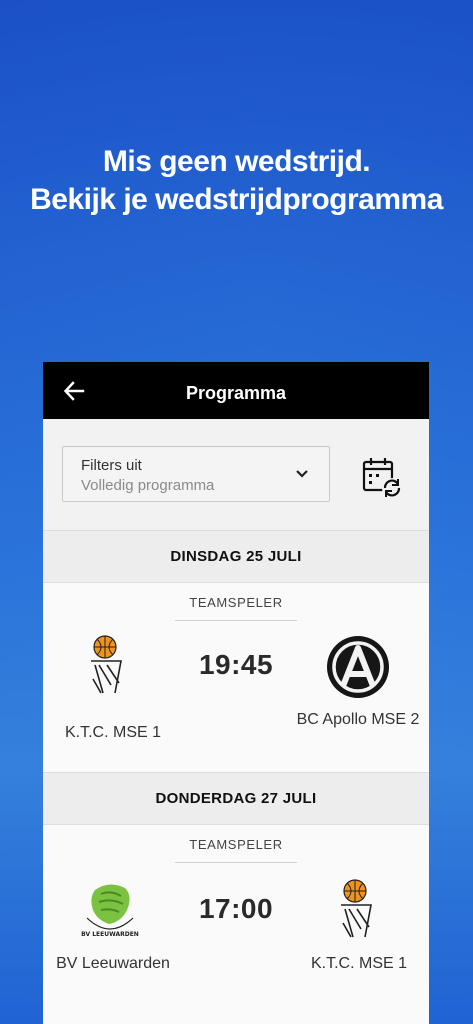  What do you see at coordinates (302, 474) in the screenshot?
I see `chevron-down-icon` at bounding box center [302, 474].